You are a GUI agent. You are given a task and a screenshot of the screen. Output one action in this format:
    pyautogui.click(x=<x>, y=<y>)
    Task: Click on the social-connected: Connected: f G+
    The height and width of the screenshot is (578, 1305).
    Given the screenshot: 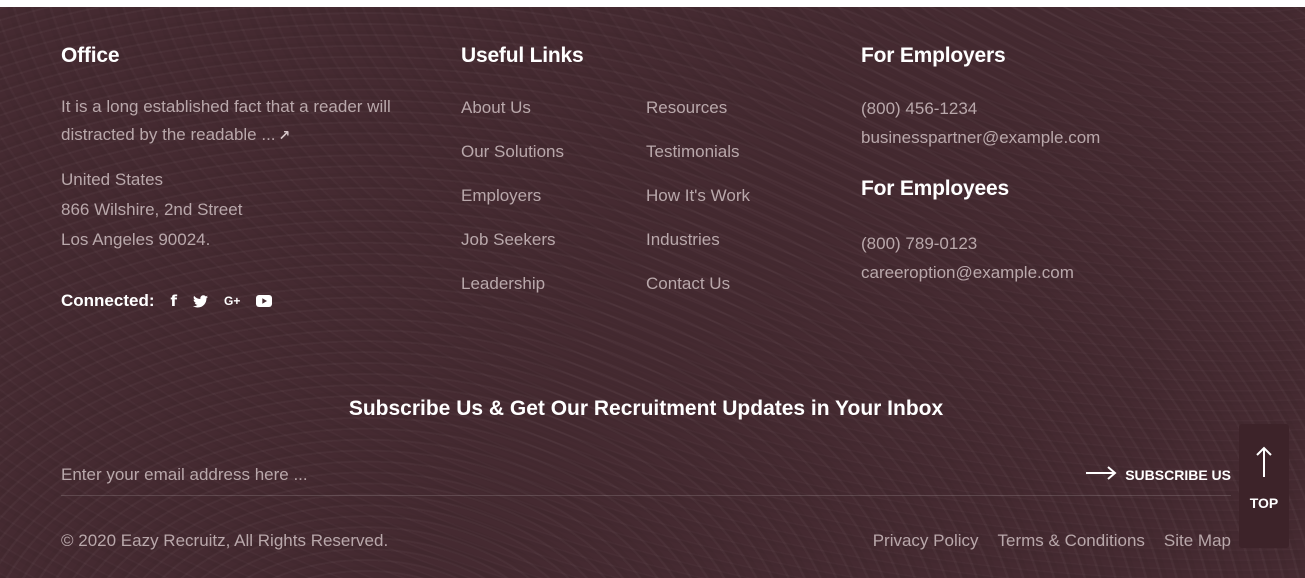 What is the action you would take?
    pyautogui.click(x=174, y=301)
    